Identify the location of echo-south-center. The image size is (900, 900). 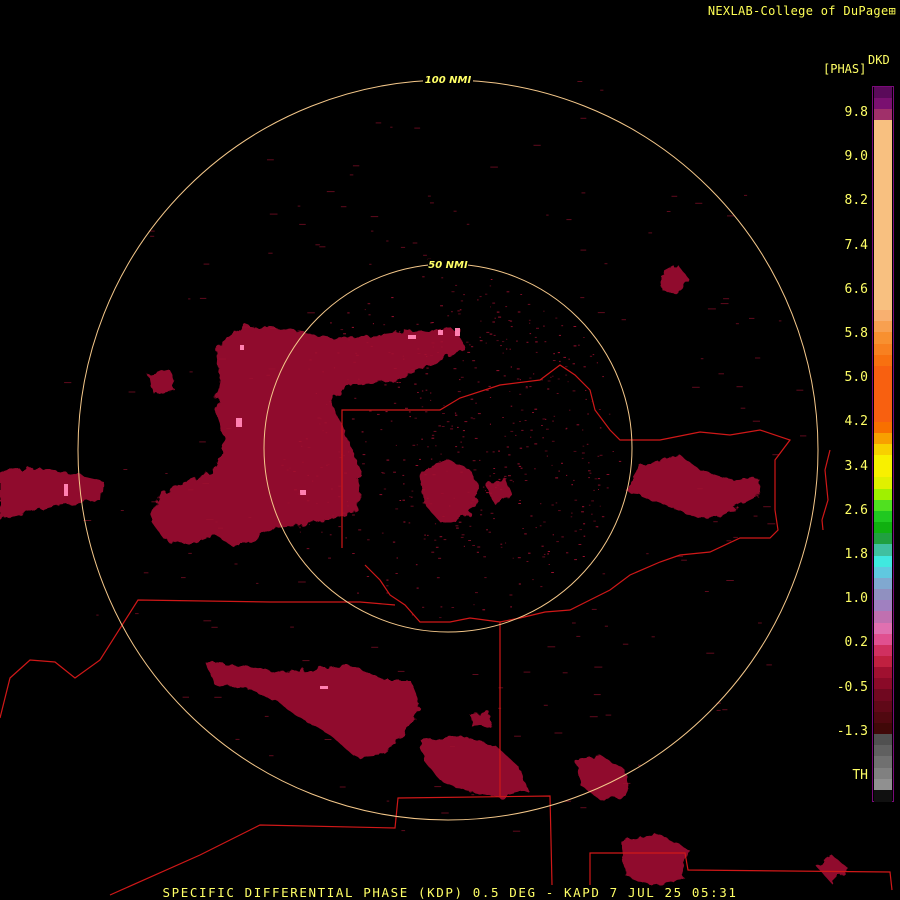
(474, 766).